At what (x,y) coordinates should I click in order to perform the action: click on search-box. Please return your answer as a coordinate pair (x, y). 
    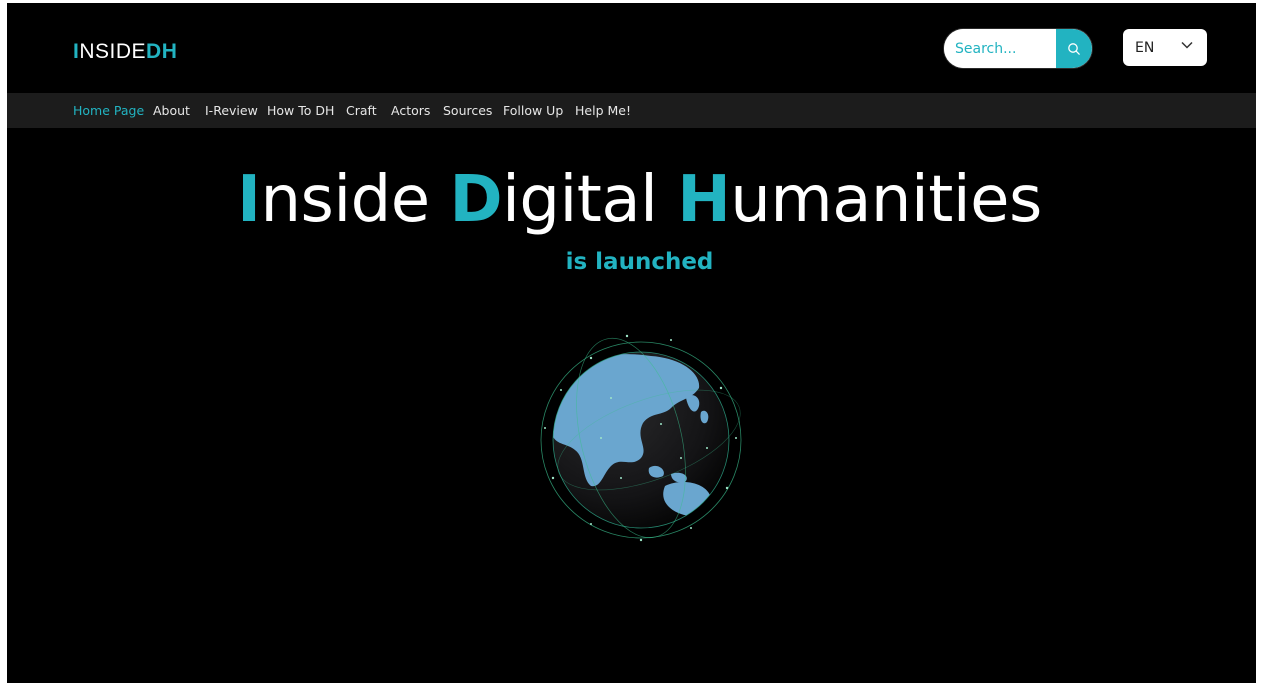
    Looking at the image, I should click on (1018, 48).